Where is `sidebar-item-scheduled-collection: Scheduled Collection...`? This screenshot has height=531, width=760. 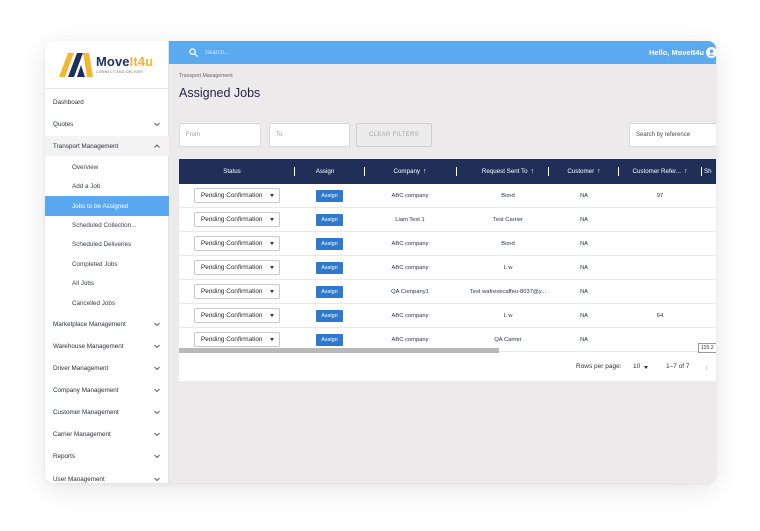
sidebar-item-scheduled-collection: Scheduled Collection... is located at coordinates (107, 225).